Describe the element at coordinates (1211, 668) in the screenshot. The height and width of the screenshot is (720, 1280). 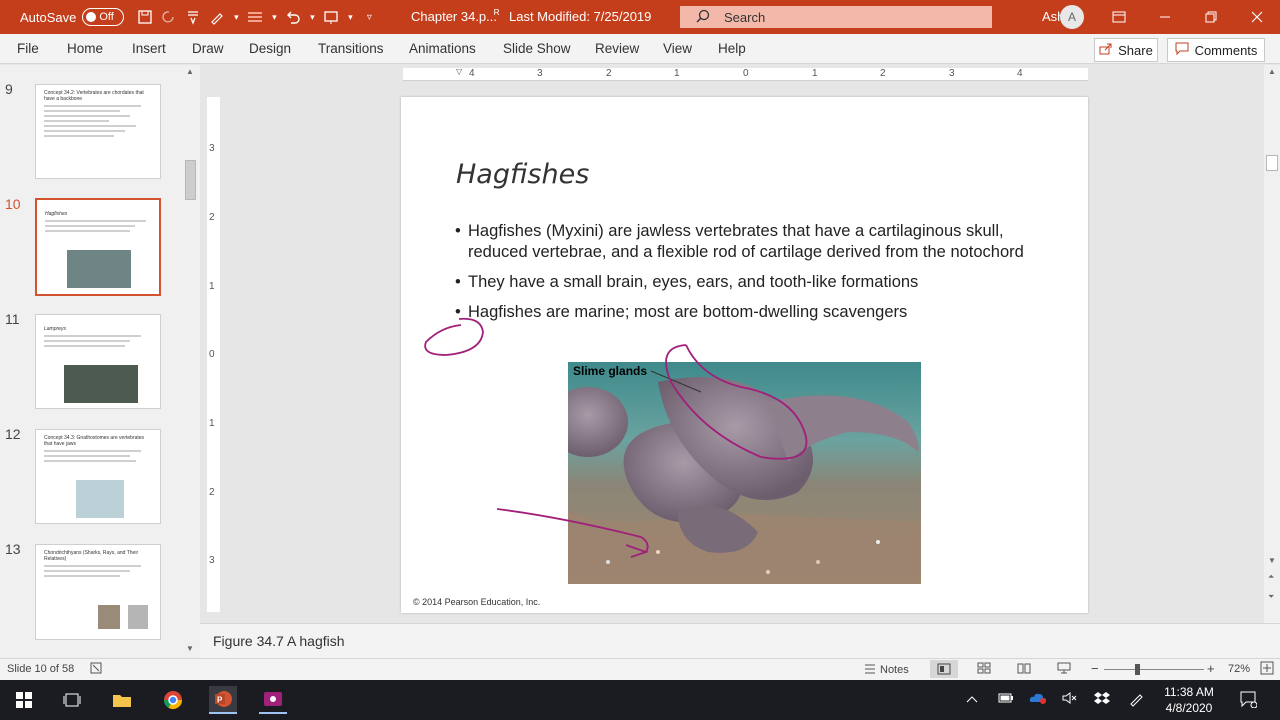
I see `zoom-in-icon: +` at that location.